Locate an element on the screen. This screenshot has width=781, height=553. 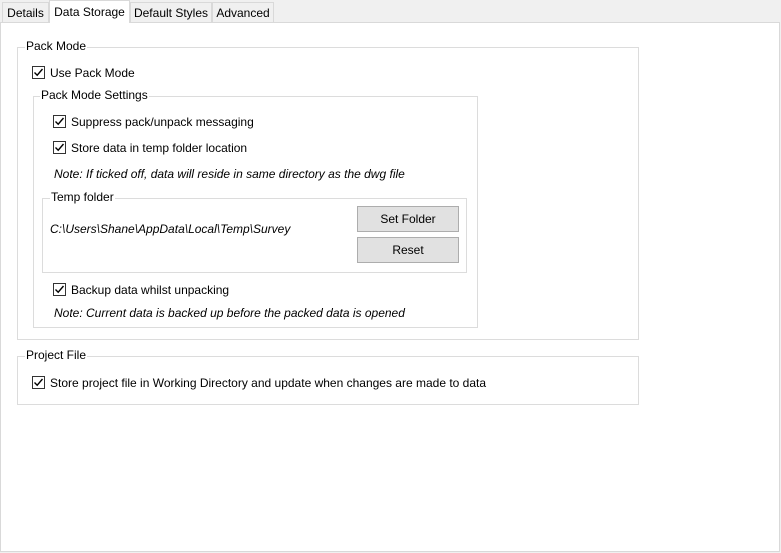
pack-mode-settings-title: Pack Mode Settings is located at coordinates (94, 95).